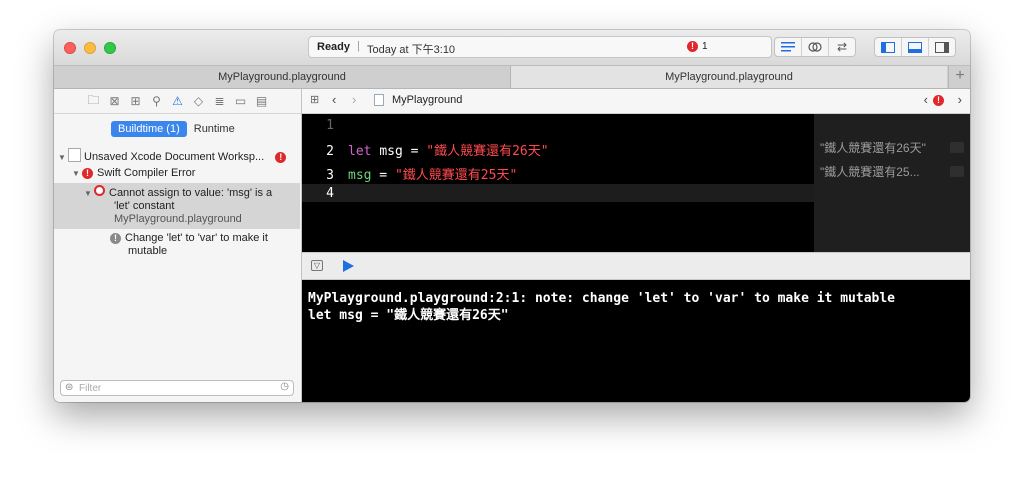 The height and width of the screenshot is (479, 1024). Describe the element at coordinates (636, 101) in the screenshot. I see `jump-bar: ⊞ ‹ › MyPlayground ‹ ! ›` at that location.